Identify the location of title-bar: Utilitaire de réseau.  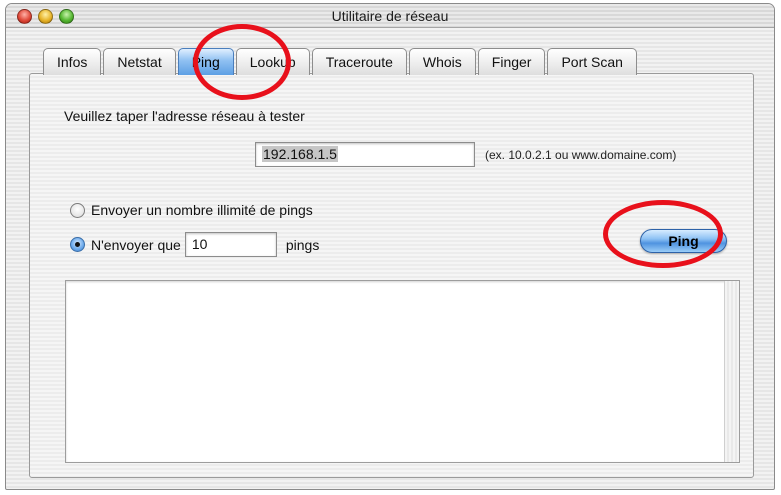
(390, 16).